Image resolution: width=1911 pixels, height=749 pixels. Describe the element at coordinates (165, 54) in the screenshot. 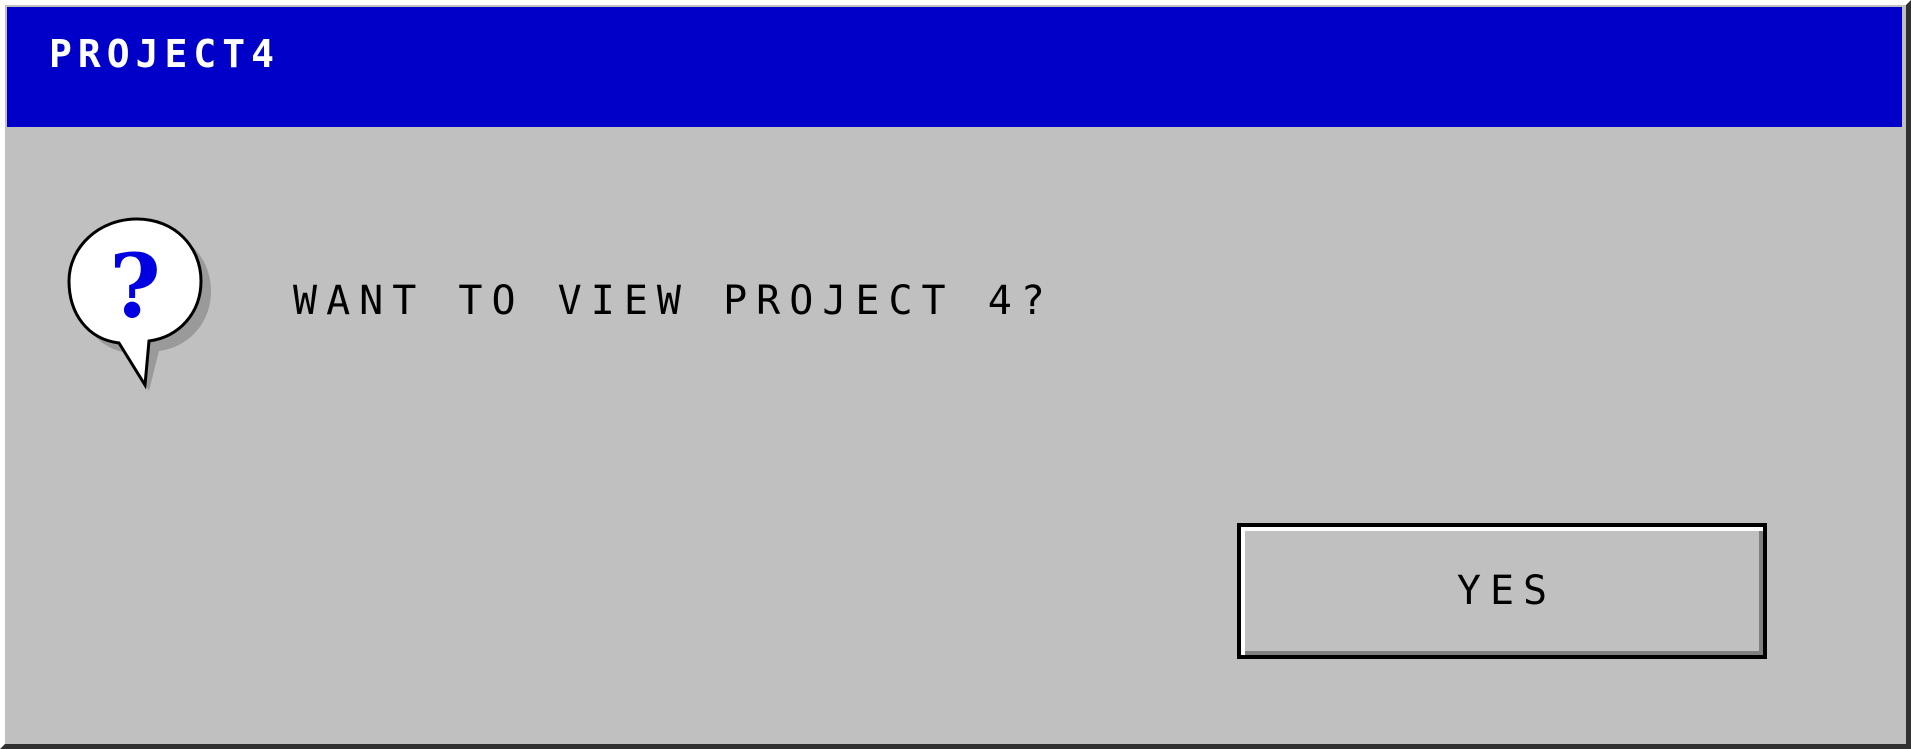

I see `window-title: PROJECT4` at that location.